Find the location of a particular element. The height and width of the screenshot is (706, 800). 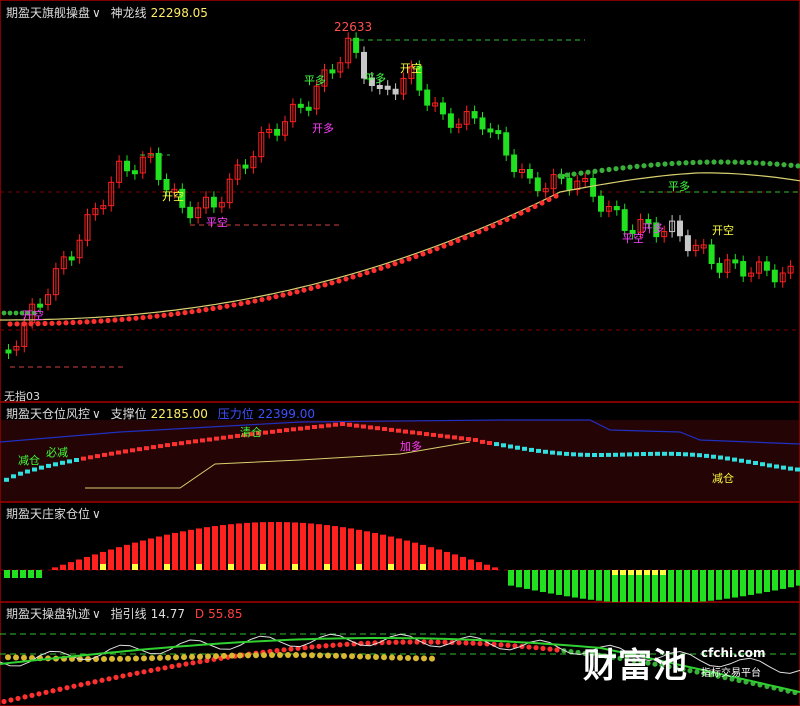

watermark-url: cfchi.com is located at coordinates (733, 653).